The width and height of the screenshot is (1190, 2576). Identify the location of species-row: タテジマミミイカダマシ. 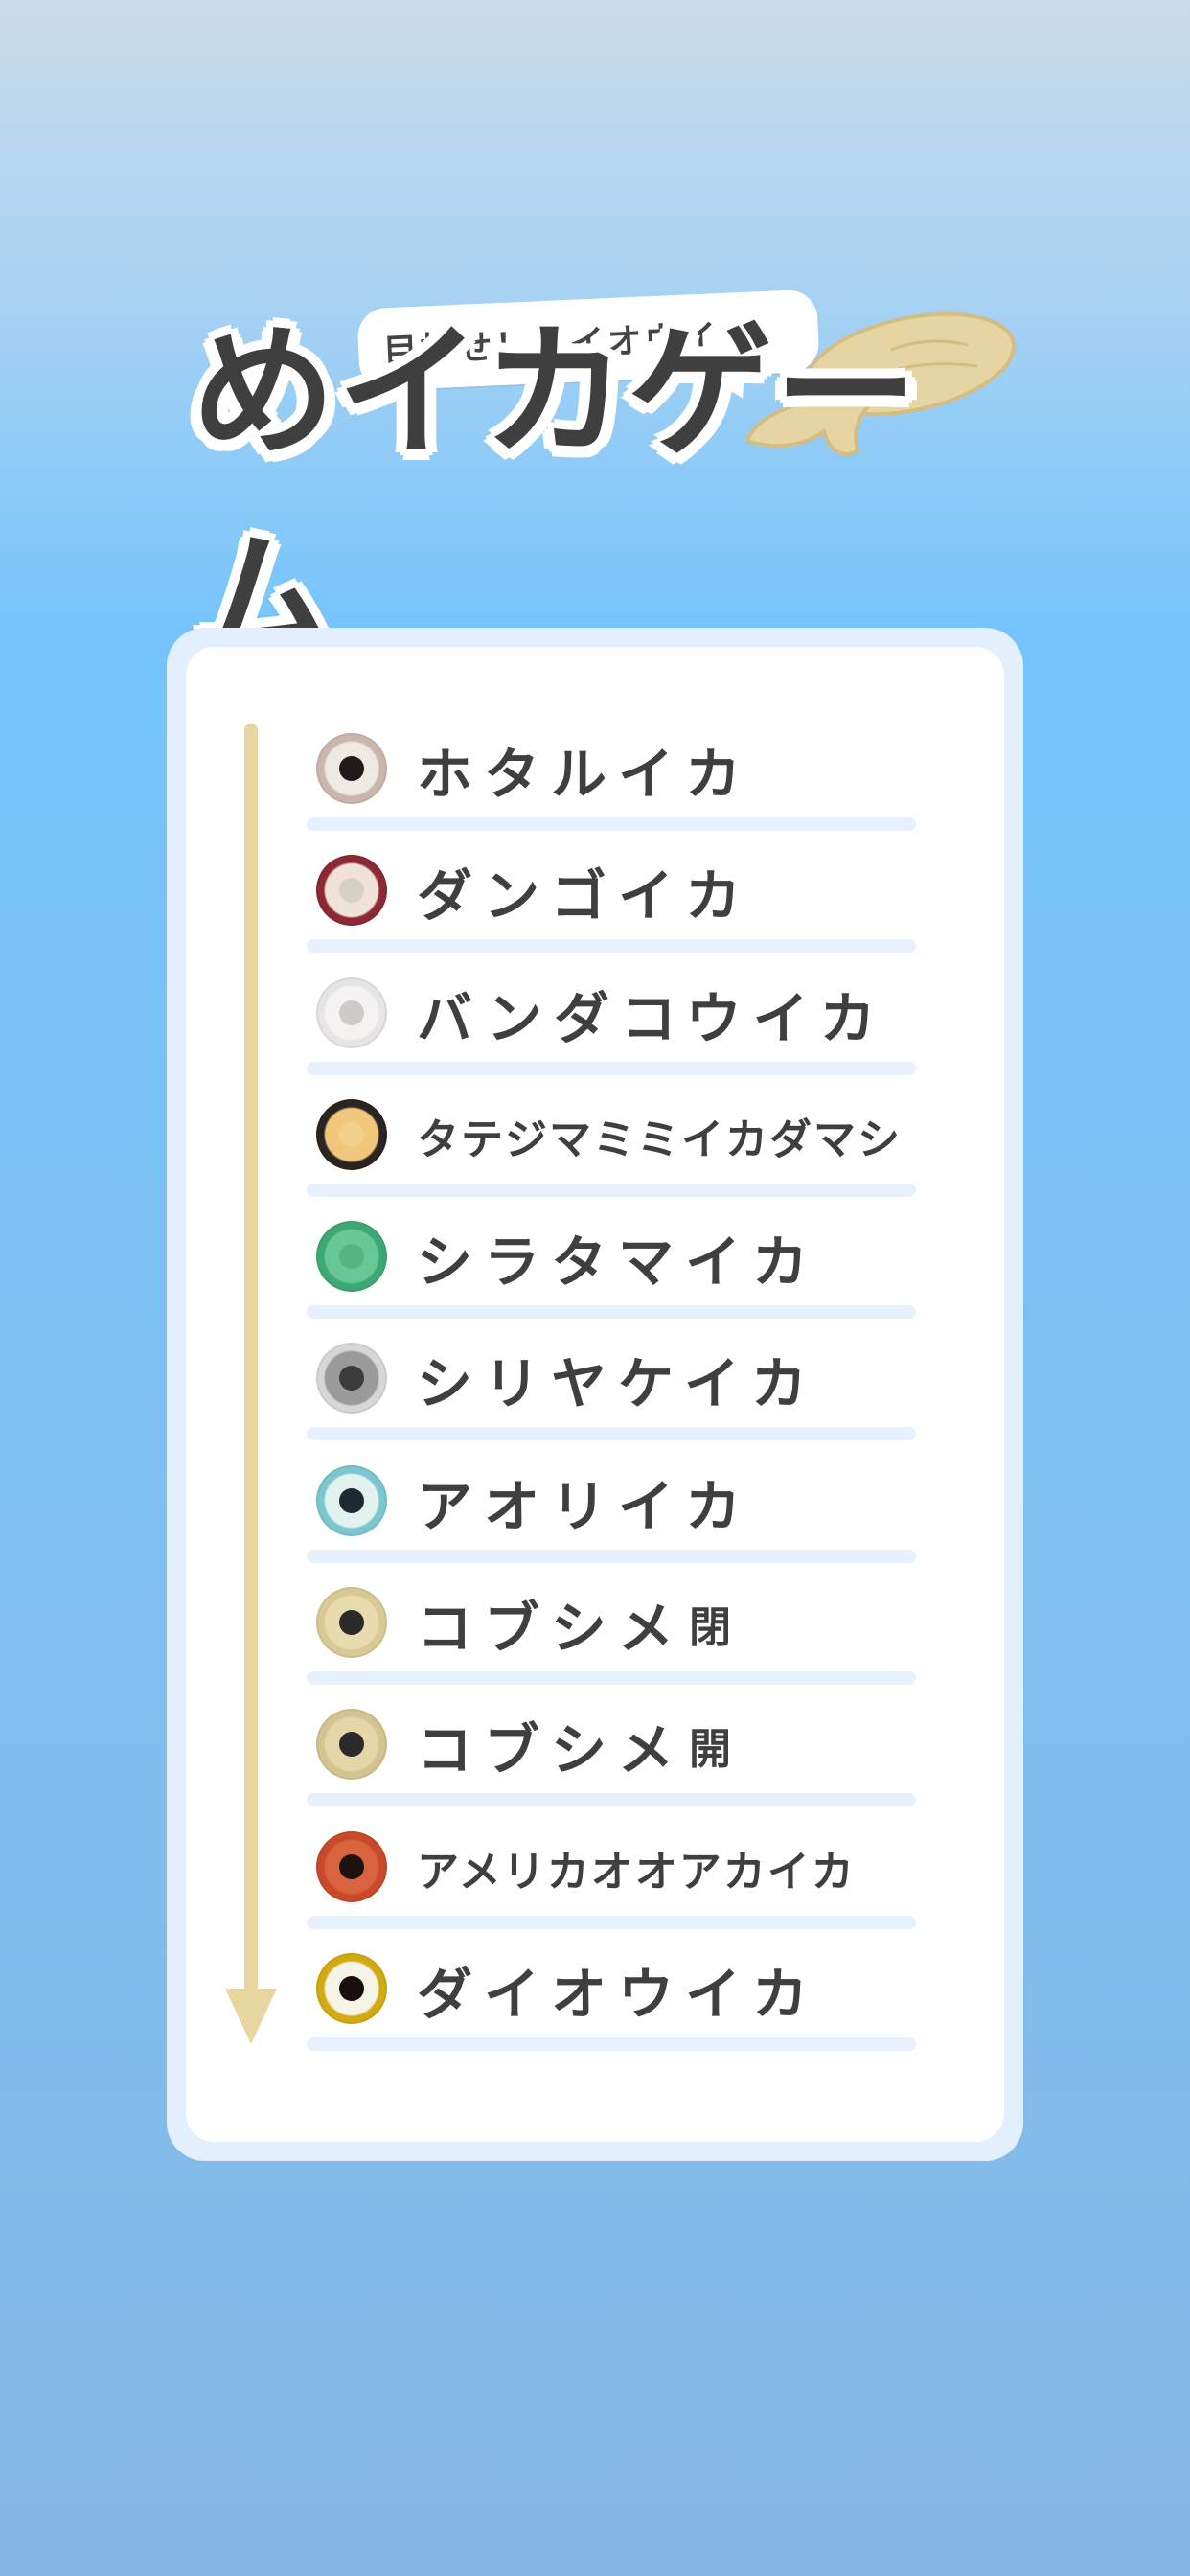
(614, 1147).